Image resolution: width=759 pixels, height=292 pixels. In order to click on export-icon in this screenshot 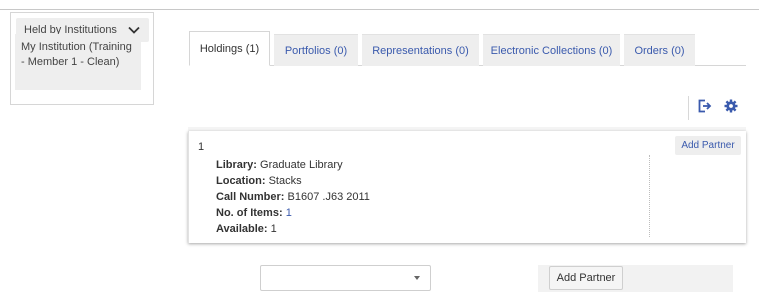, I will do `click(704, 106)`.